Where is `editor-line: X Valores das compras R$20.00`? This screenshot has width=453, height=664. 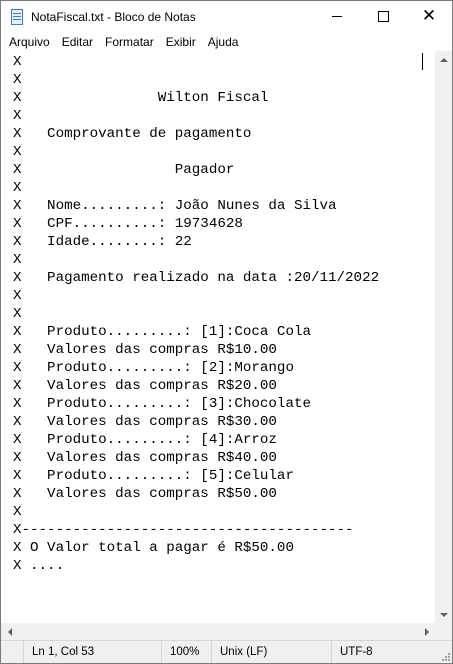
editor-line: X Valores das compras R$20.00 is located at coordinates (145, 386).